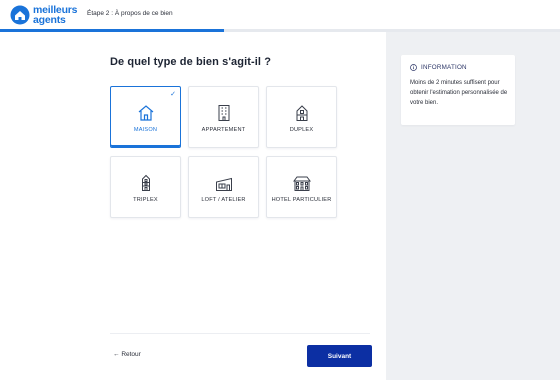 This screenshot has height=380, width=560. Describe the element at coordinates (116, 354) in the screenshot. I see `arrow-left-icon: ←` at that location.